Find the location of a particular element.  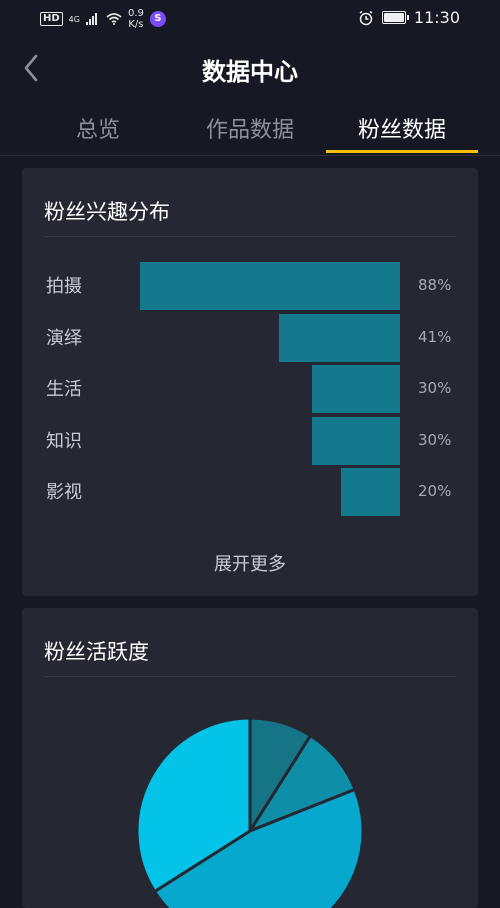

status-right: 11:30 is located at coordinates (409, 17).